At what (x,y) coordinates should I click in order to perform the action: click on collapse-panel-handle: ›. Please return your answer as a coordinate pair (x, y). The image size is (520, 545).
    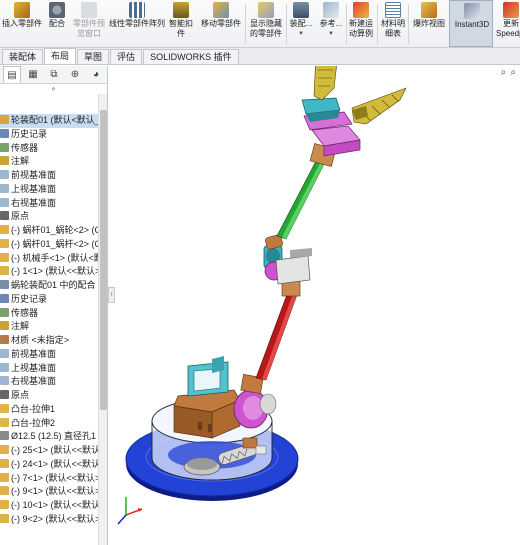
    Looking at the image, I should click on (111, 295).